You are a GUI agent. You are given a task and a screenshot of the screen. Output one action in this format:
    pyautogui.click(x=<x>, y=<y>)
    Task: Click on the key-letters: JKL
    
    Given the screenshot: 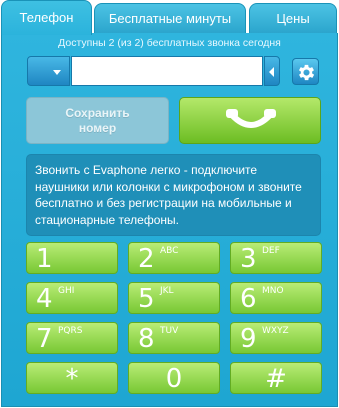 What is the action you would take?
    pyautogui.click(x=167, y=291)
    